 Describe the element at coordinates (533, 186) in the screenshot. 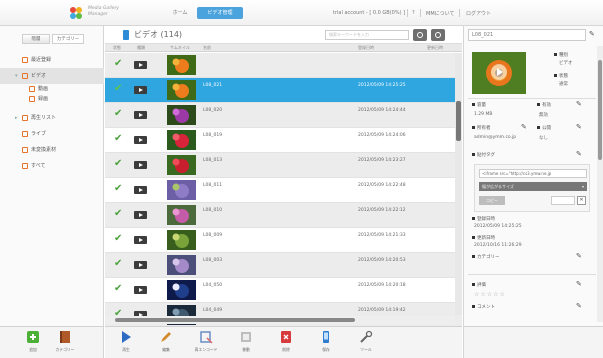

I see `embed-size-select: 幅が広がるサイズ` at that location.